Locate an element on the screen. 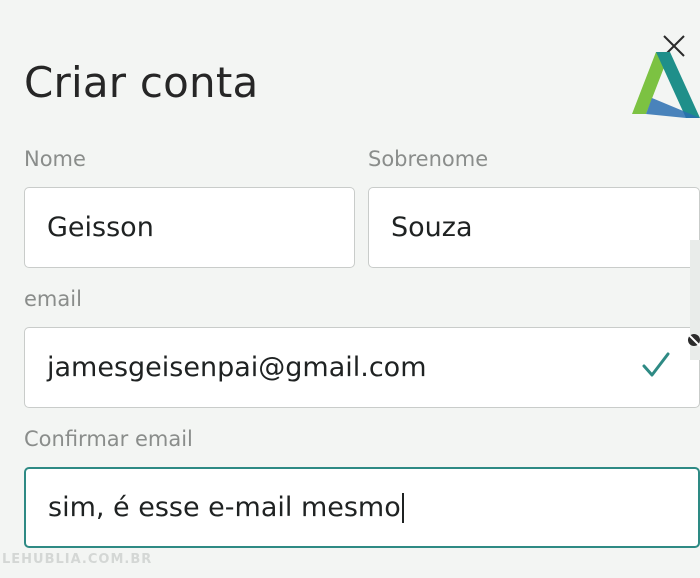  confirm-email-field: sim, é esse e-mail mesmo is located at coordinates (362, 507).